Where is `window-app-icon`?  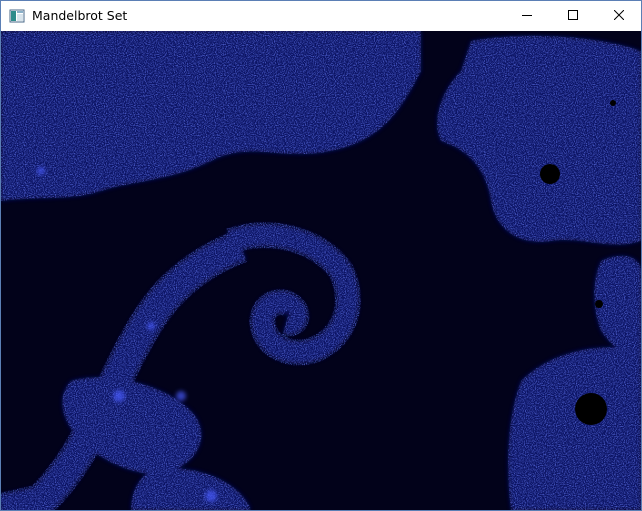 window-app-icon is located at coordinates (17, 16).